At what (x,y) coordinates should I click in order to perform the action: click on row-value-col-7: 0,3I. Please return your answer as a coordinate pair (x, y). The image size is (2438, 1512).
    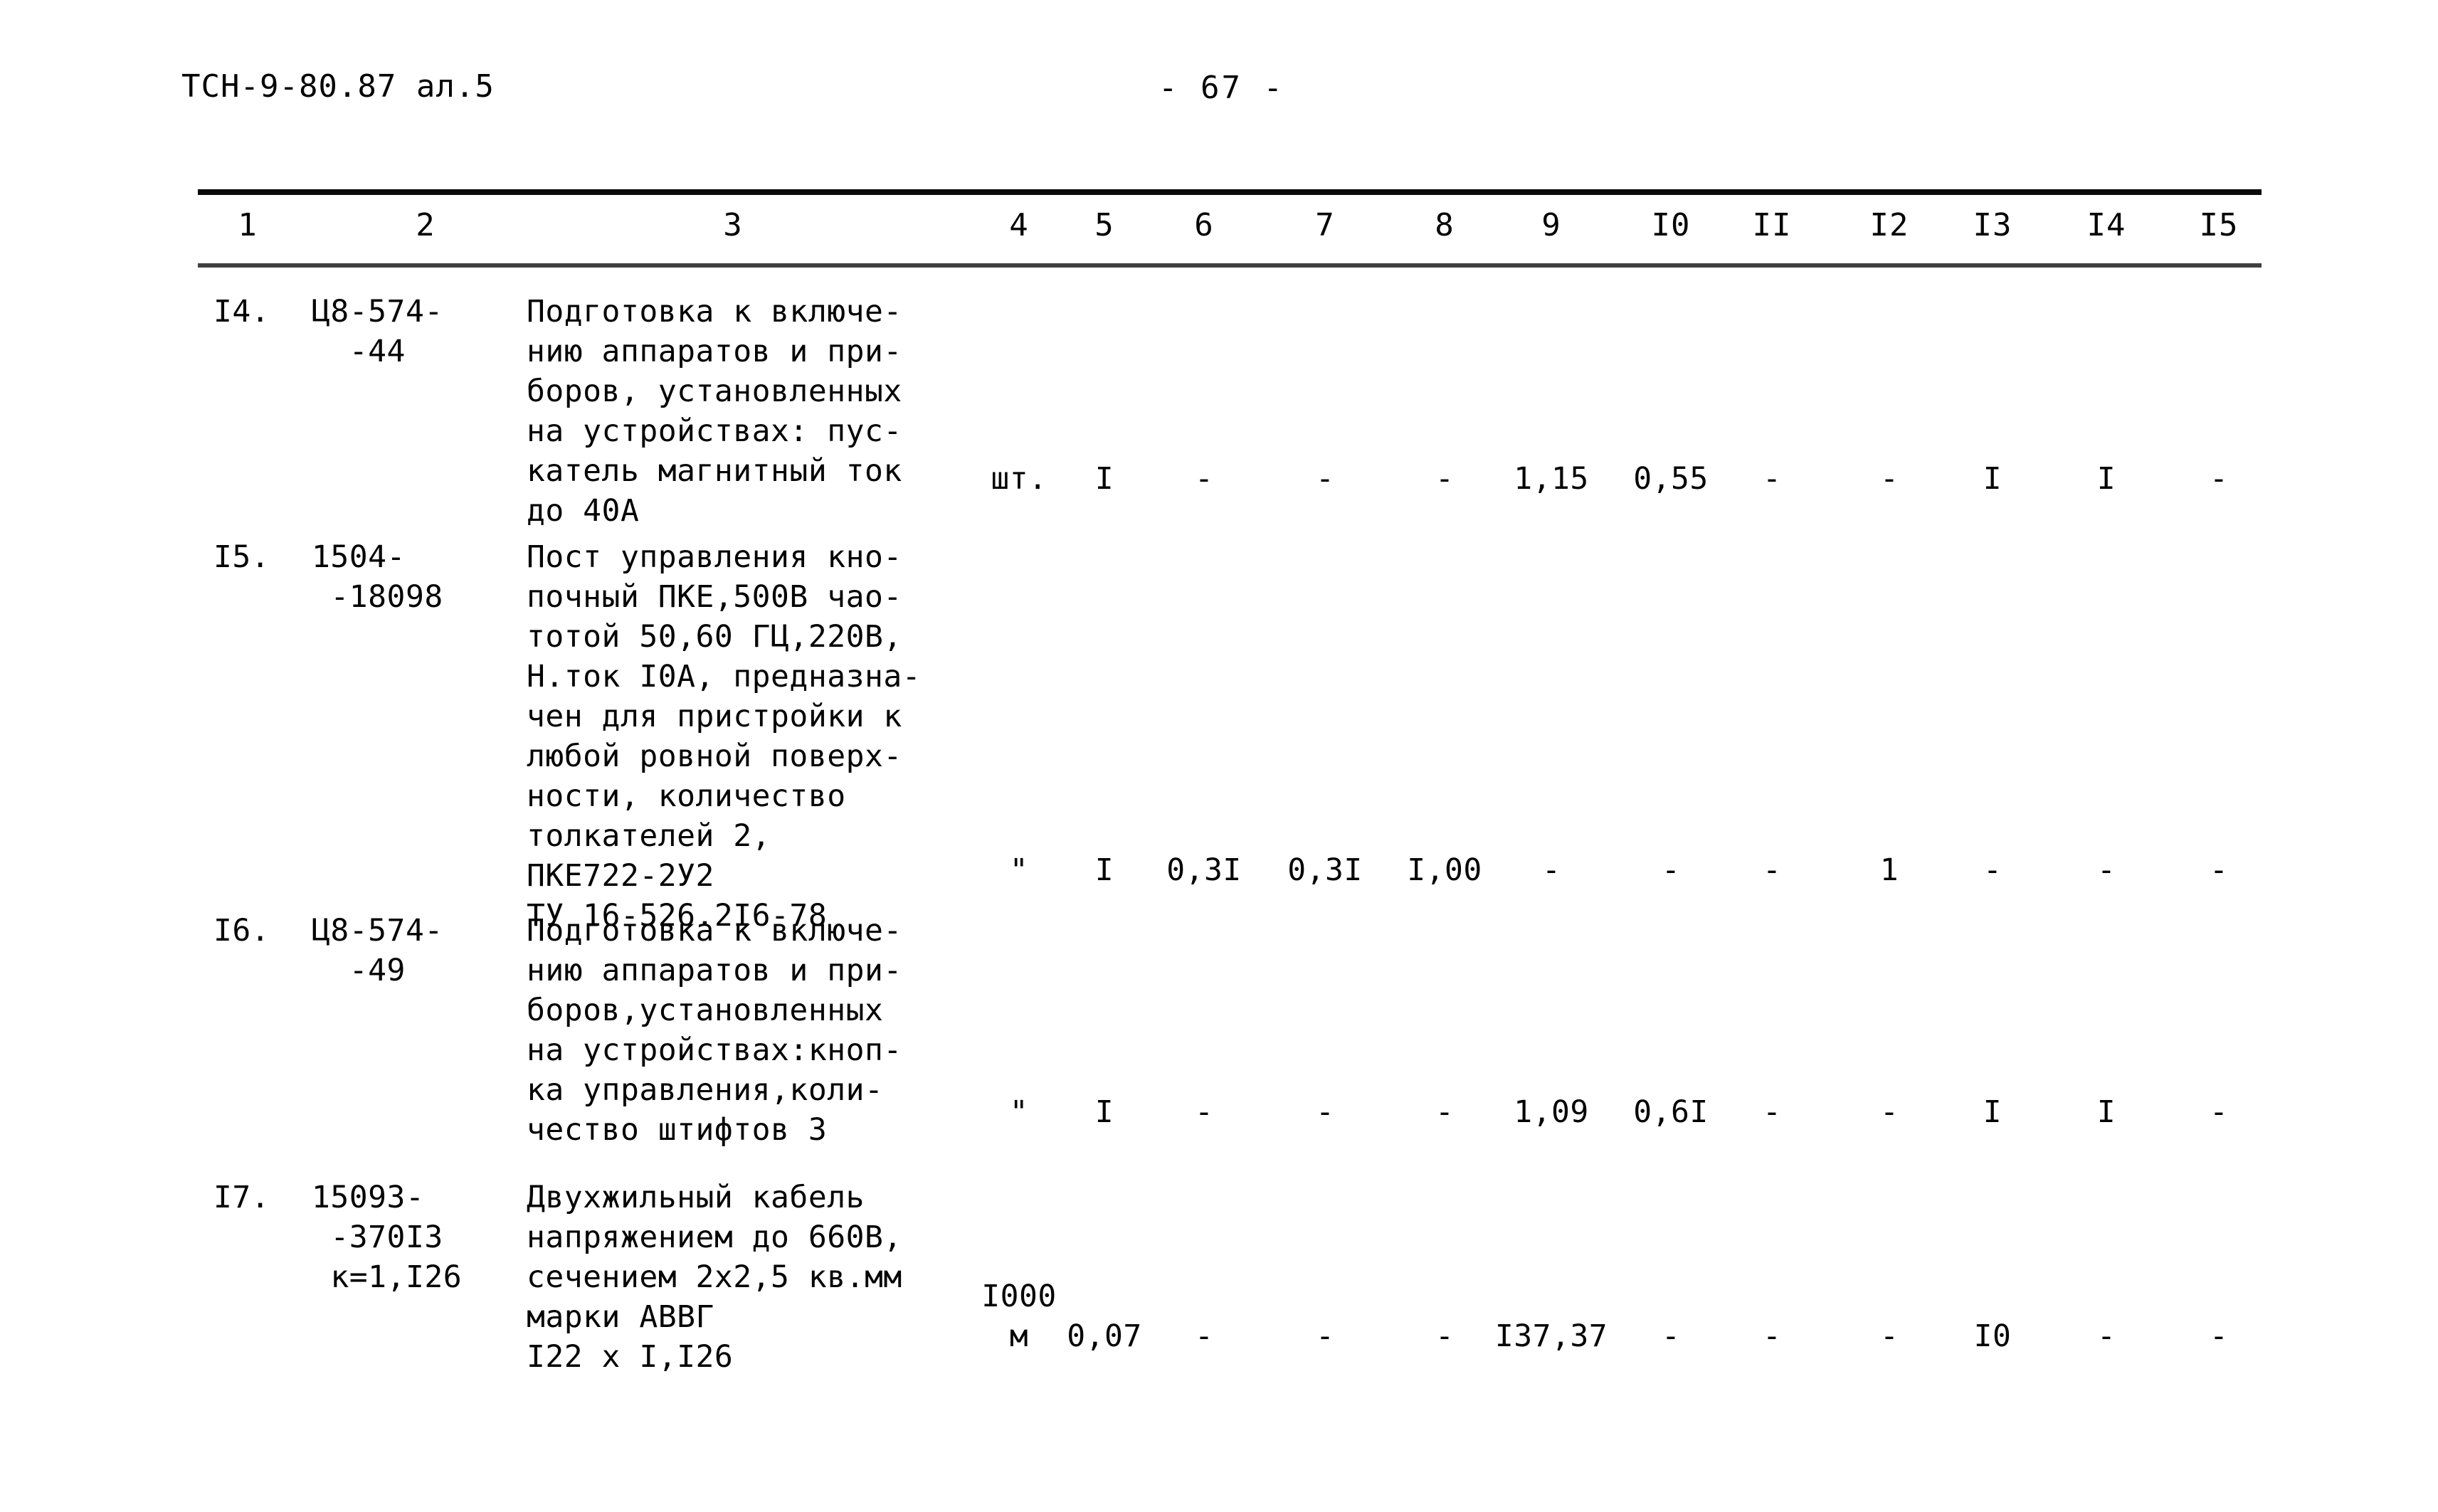
    Looking at the image, I should click on (1325, 870).